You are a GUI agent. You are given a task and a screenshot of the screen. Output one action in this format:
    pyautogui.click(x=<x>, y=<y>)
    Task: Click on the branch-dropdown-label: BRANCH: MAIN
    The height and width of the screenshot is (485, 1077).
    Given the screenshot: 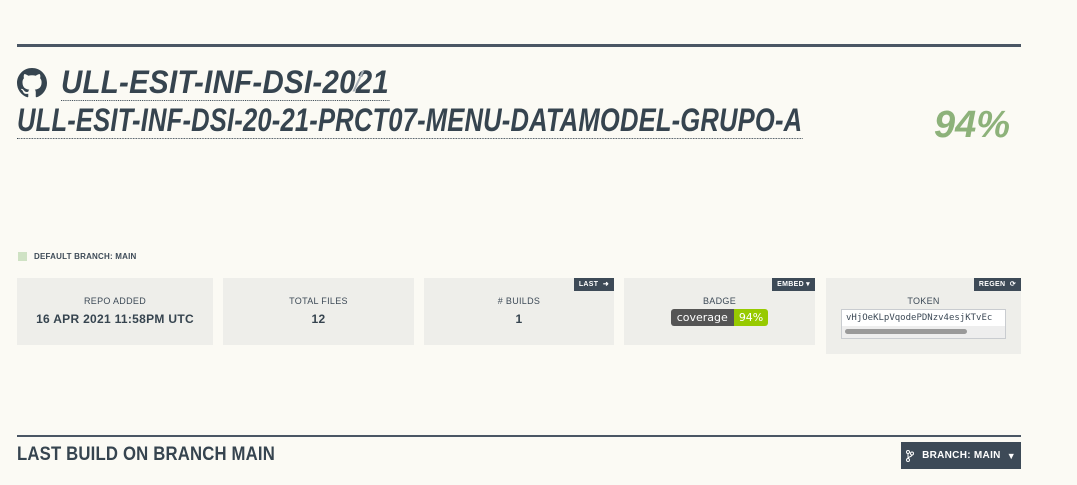 What is the action you would take?
    pyautogui.click(x=961, y=455)
    